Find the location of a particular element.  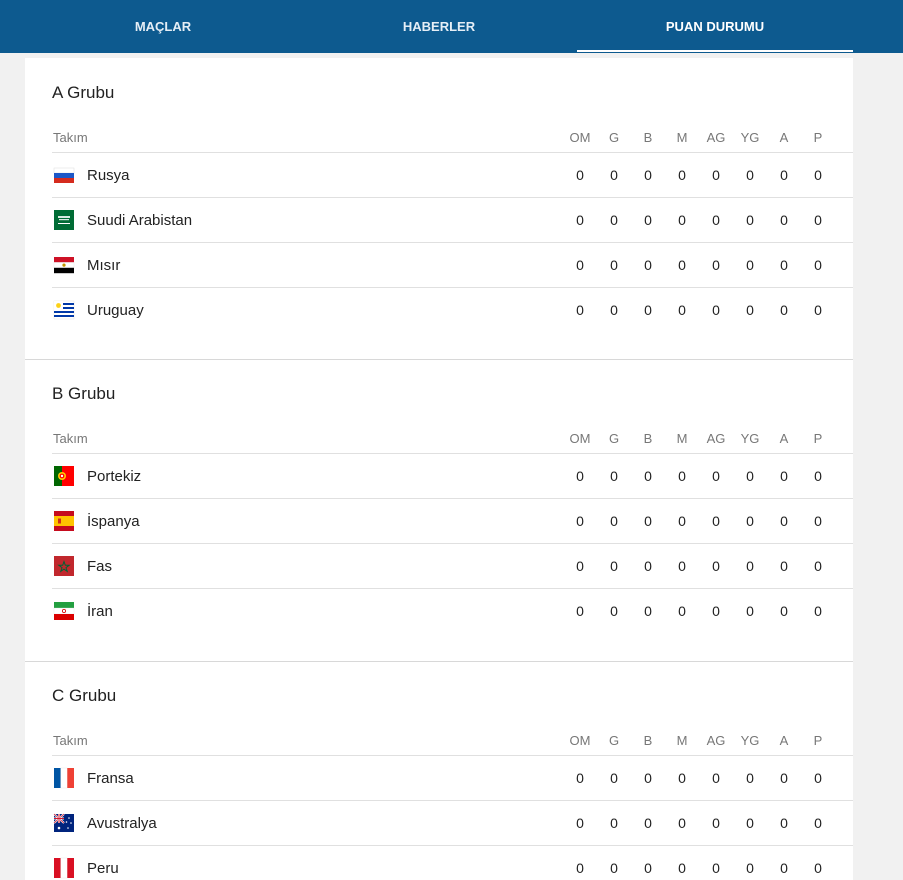

column-header-m: M is located at coordinates (682, 137).